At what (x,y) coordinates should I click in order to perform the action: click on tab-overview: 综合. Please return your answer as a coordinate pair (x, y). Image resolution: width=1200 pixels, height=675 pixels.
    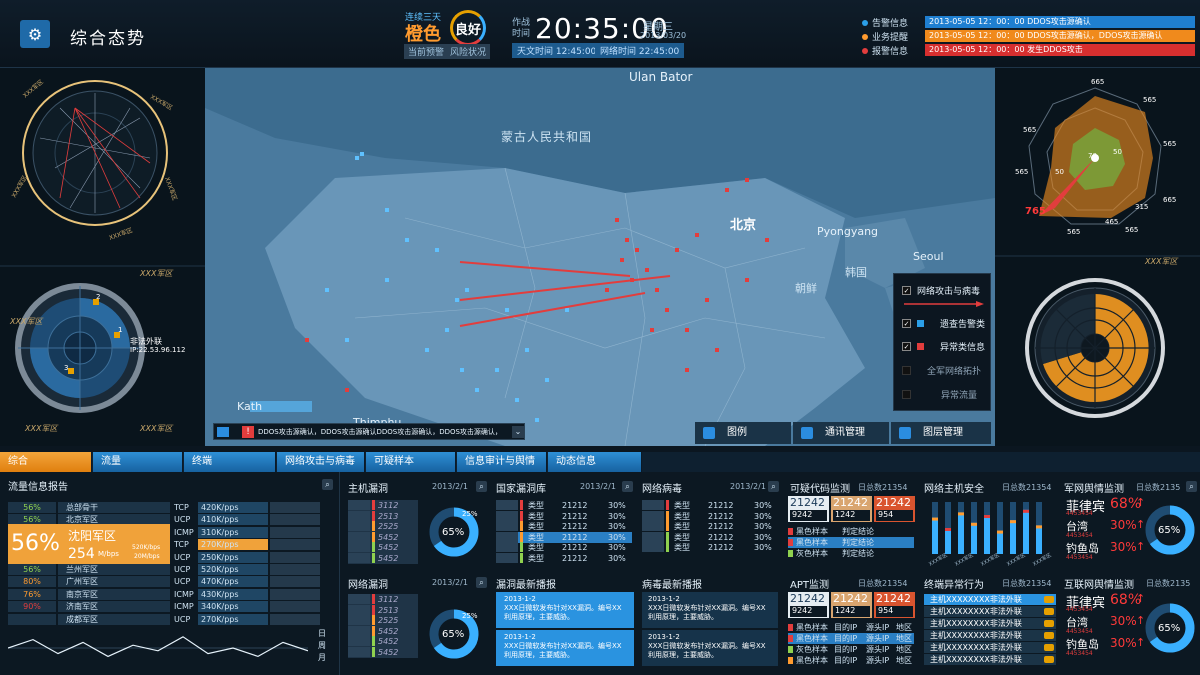
    Looking at the image, I should click on (46, 462).